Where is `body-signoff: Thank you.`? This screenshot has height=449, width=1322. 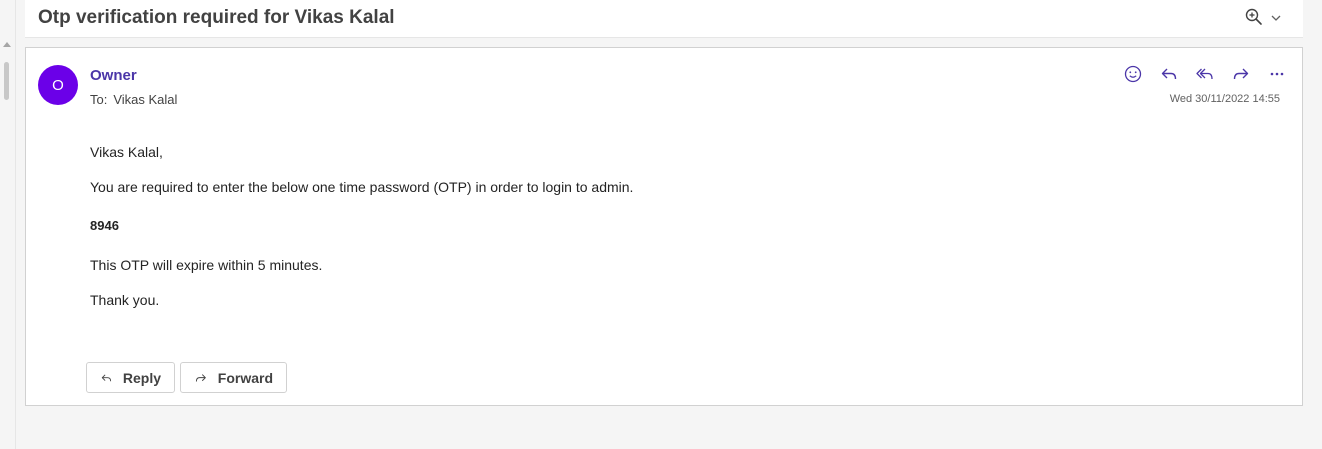 body-signoff: Thank you. is located at coordinates (125, 300).